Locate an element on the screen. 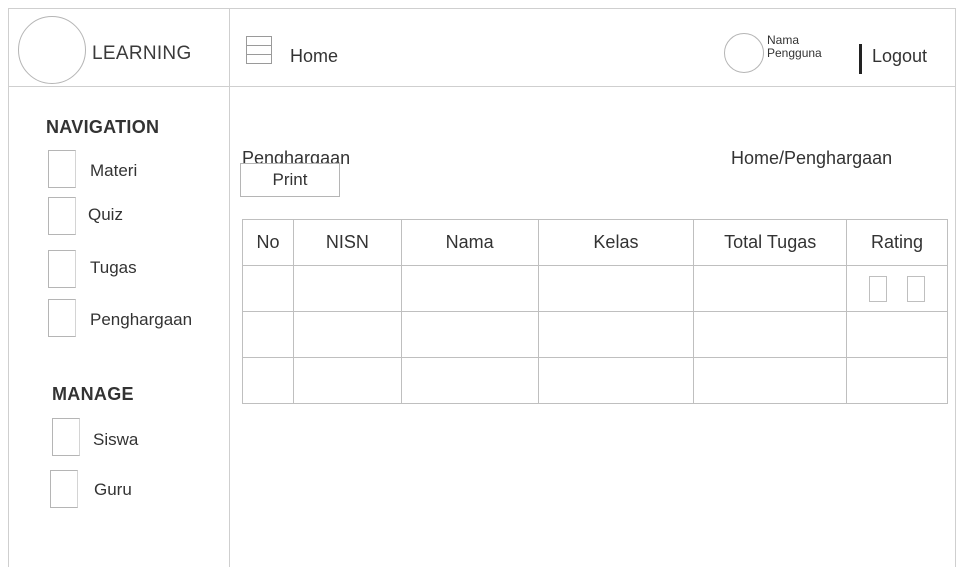 The height and width of the screenshot is (567, 960). column-header-total-tugas: Total Tugas is located at coordinates (770, 242).